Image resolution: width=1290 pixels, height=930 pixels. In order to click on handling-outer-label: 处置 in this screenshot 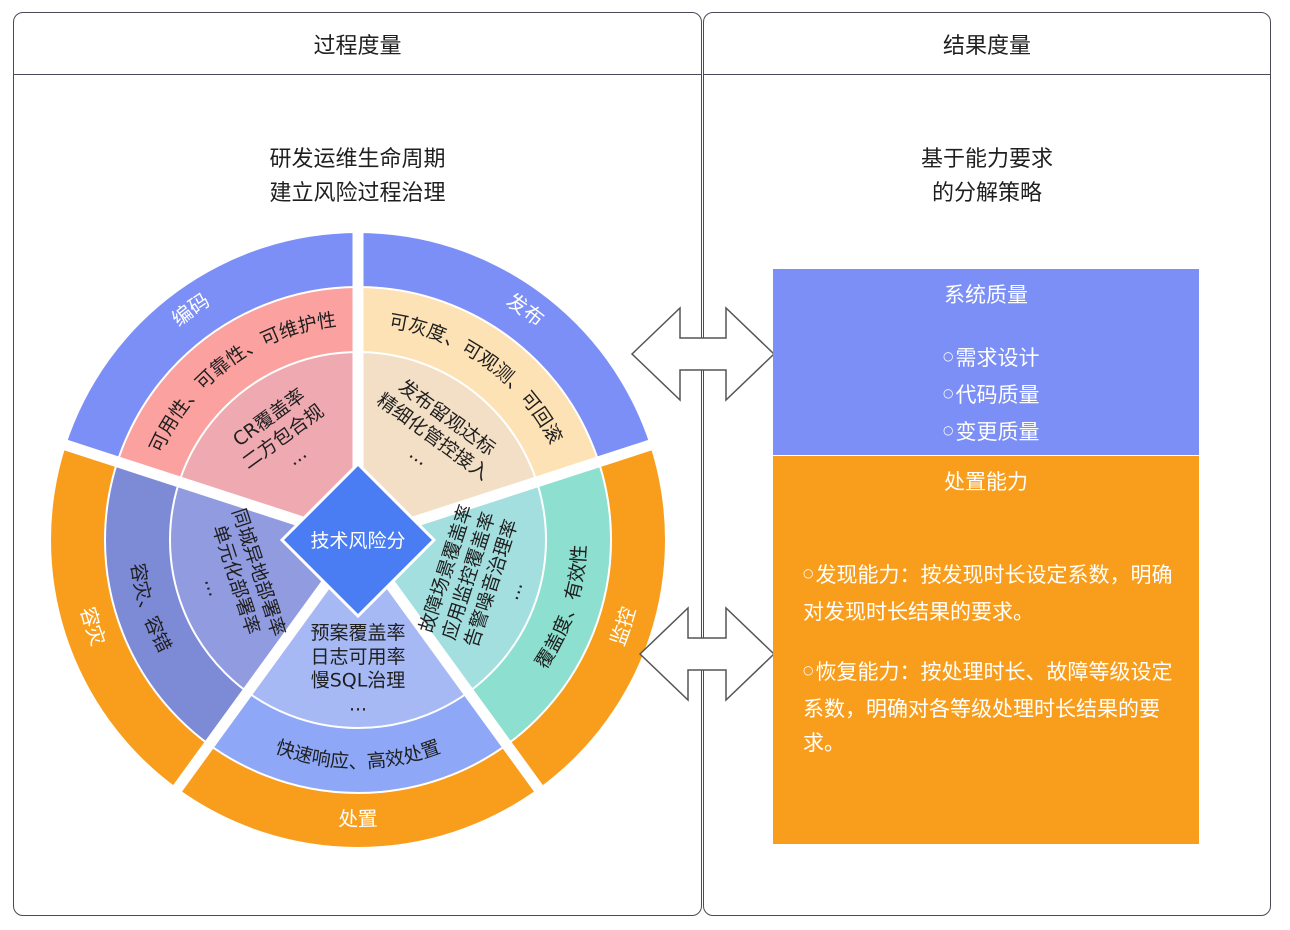, I will do `click(358, 818)`.